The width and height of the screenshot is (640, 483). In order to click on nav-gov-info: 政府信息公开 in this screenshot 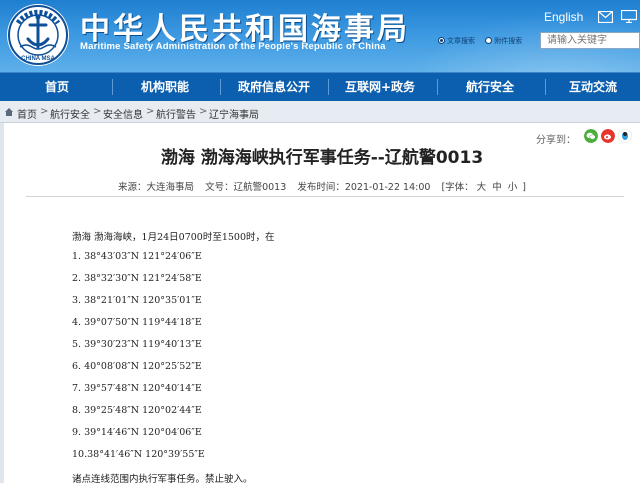, I will do `click(274, 87)`.